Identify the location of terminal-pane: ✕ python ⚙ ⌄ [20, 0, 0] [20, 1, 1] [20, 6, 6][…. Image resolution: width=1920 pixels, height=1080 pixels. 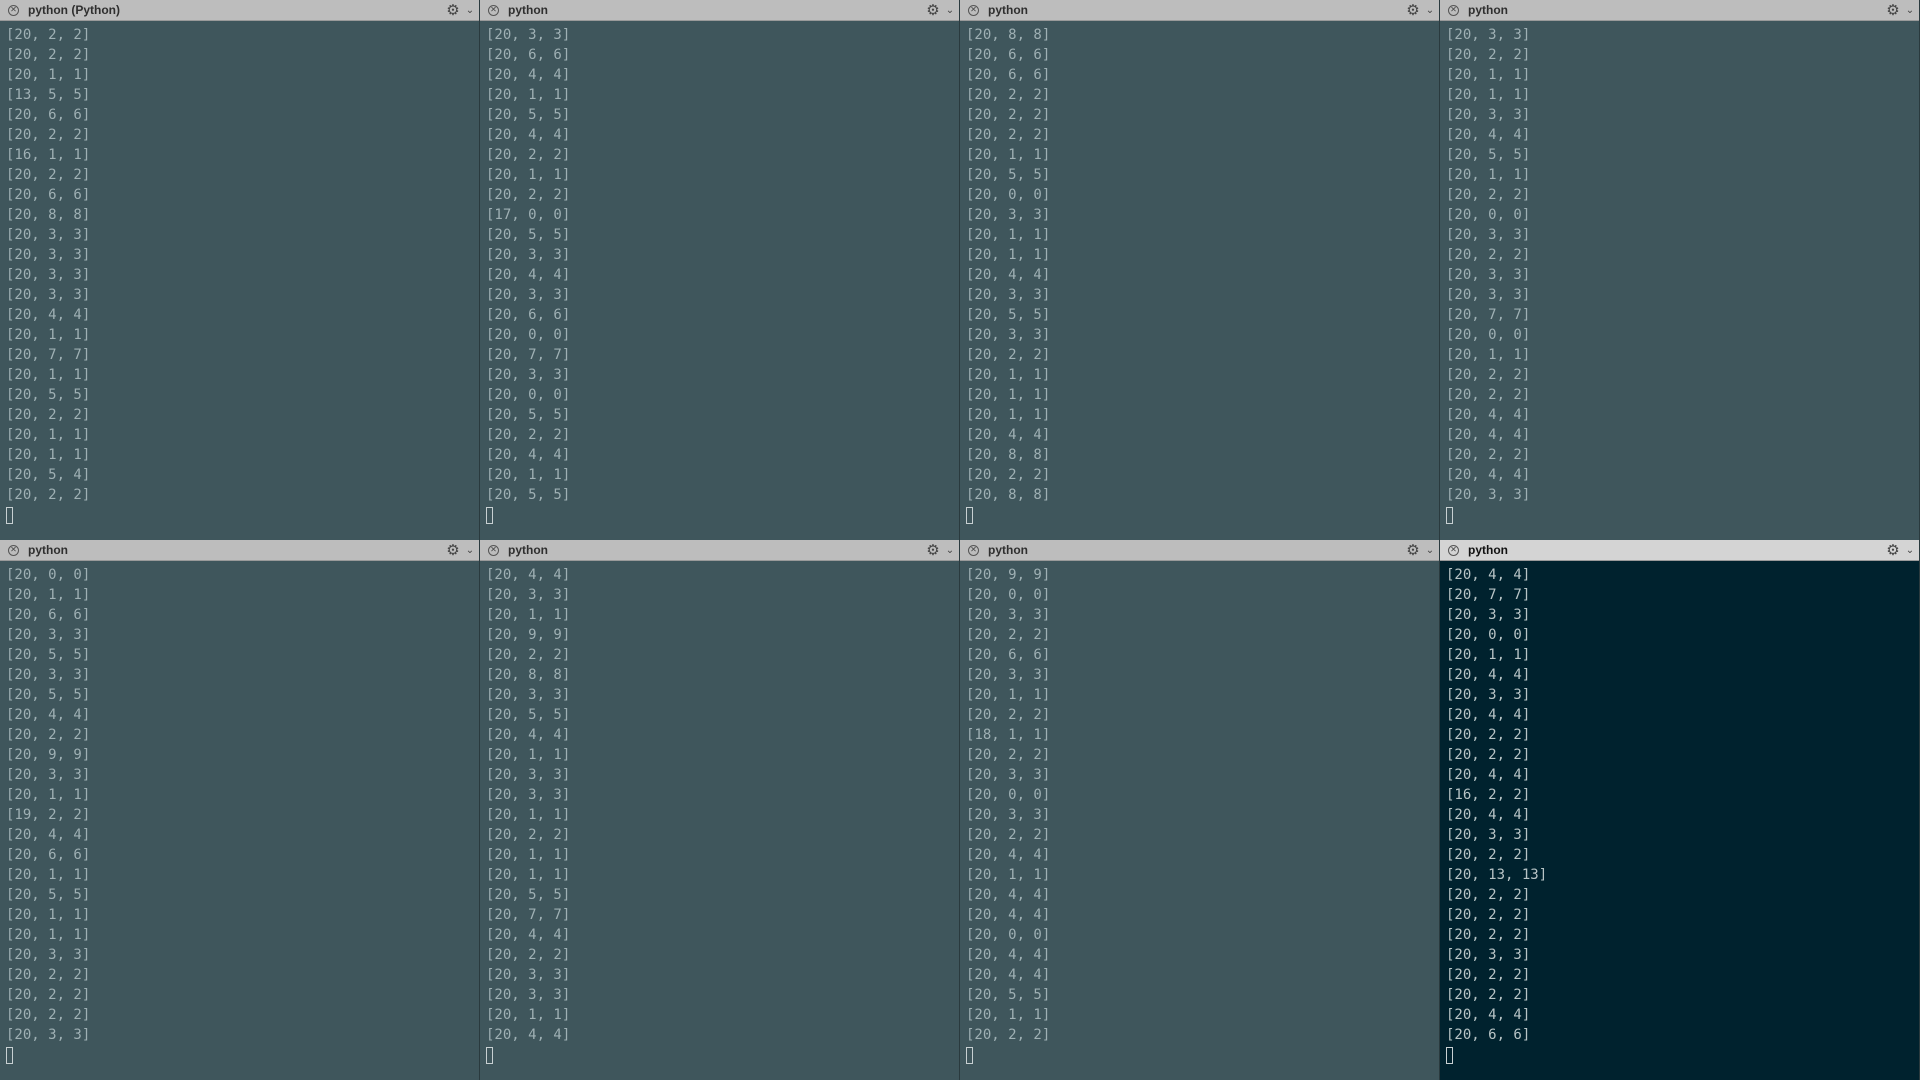
(240, 810).